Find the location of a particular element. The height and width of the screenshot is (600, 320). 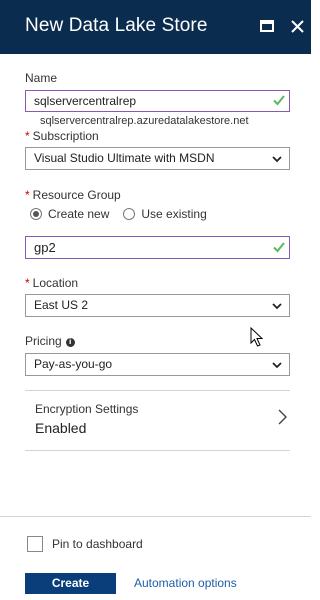

pricing-select: Pay-as-you-go is located at coordinates (157, 364).